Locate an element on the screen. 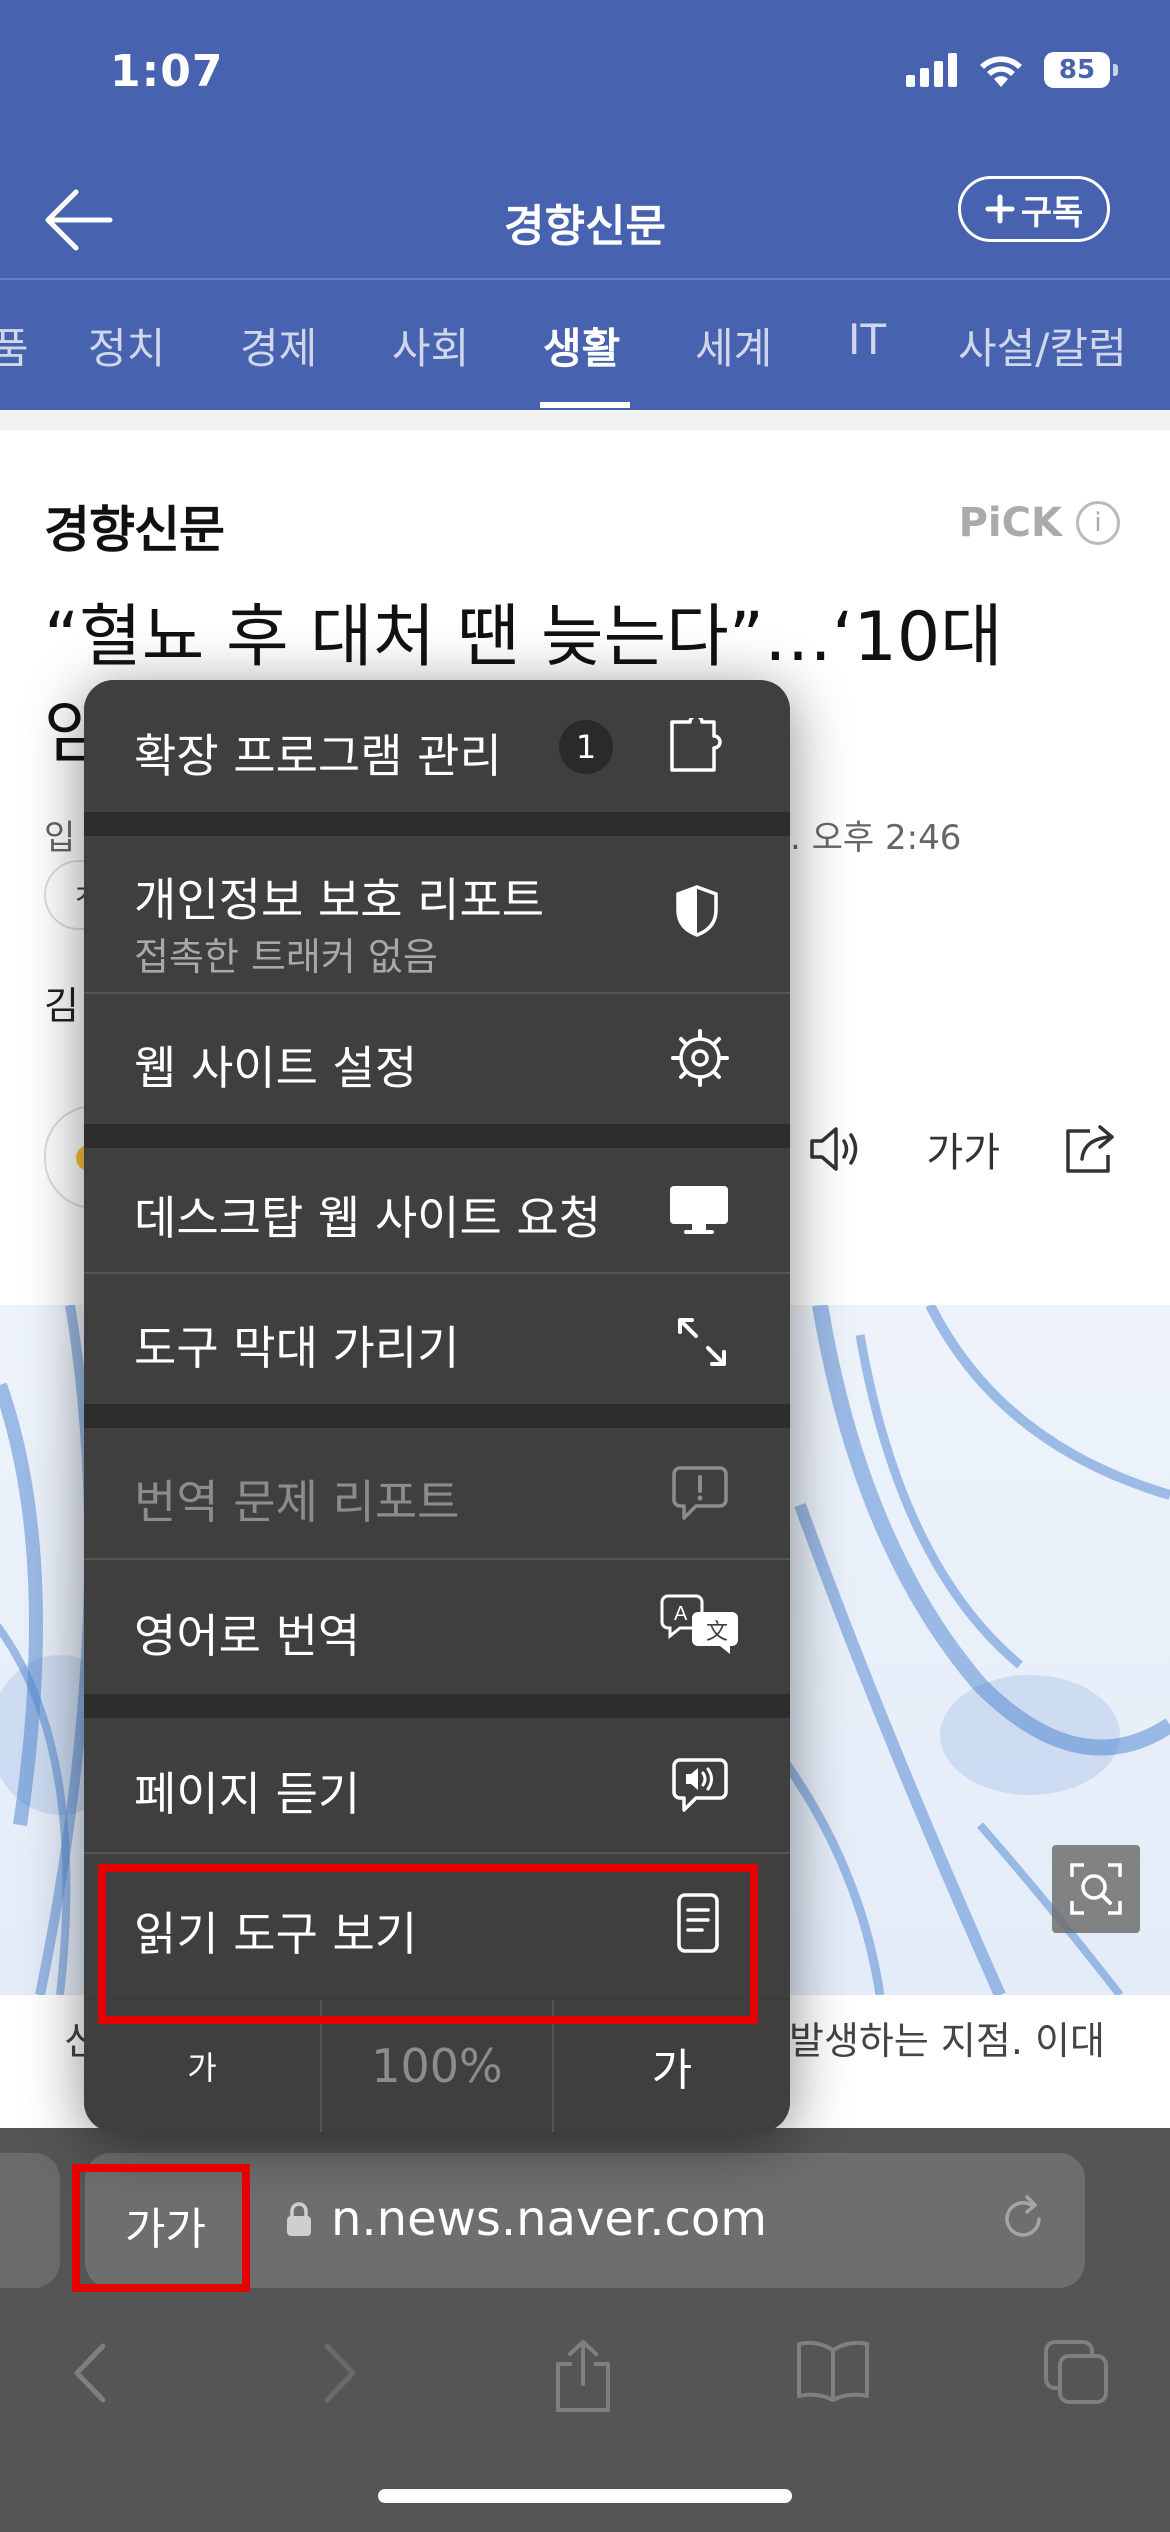 This screenshot has width=1170, height=2532. back-icon is located at coordinates (90, 2373).